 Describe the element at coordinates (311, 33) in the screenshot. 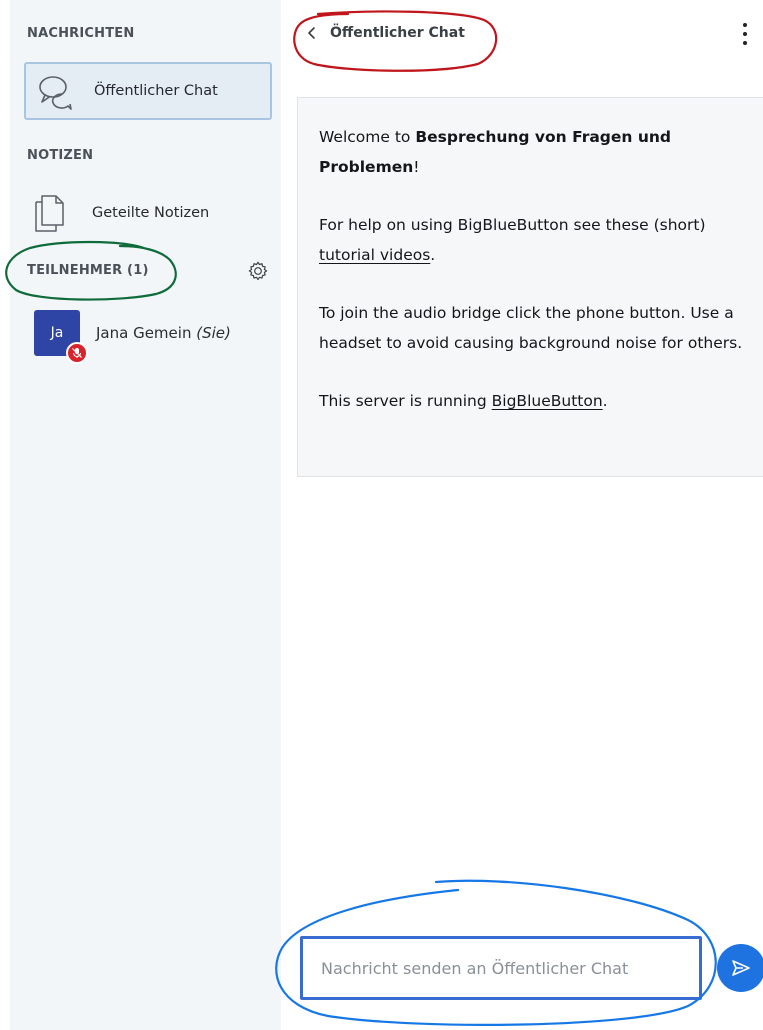

I see `chevron-left-icon` at that location.